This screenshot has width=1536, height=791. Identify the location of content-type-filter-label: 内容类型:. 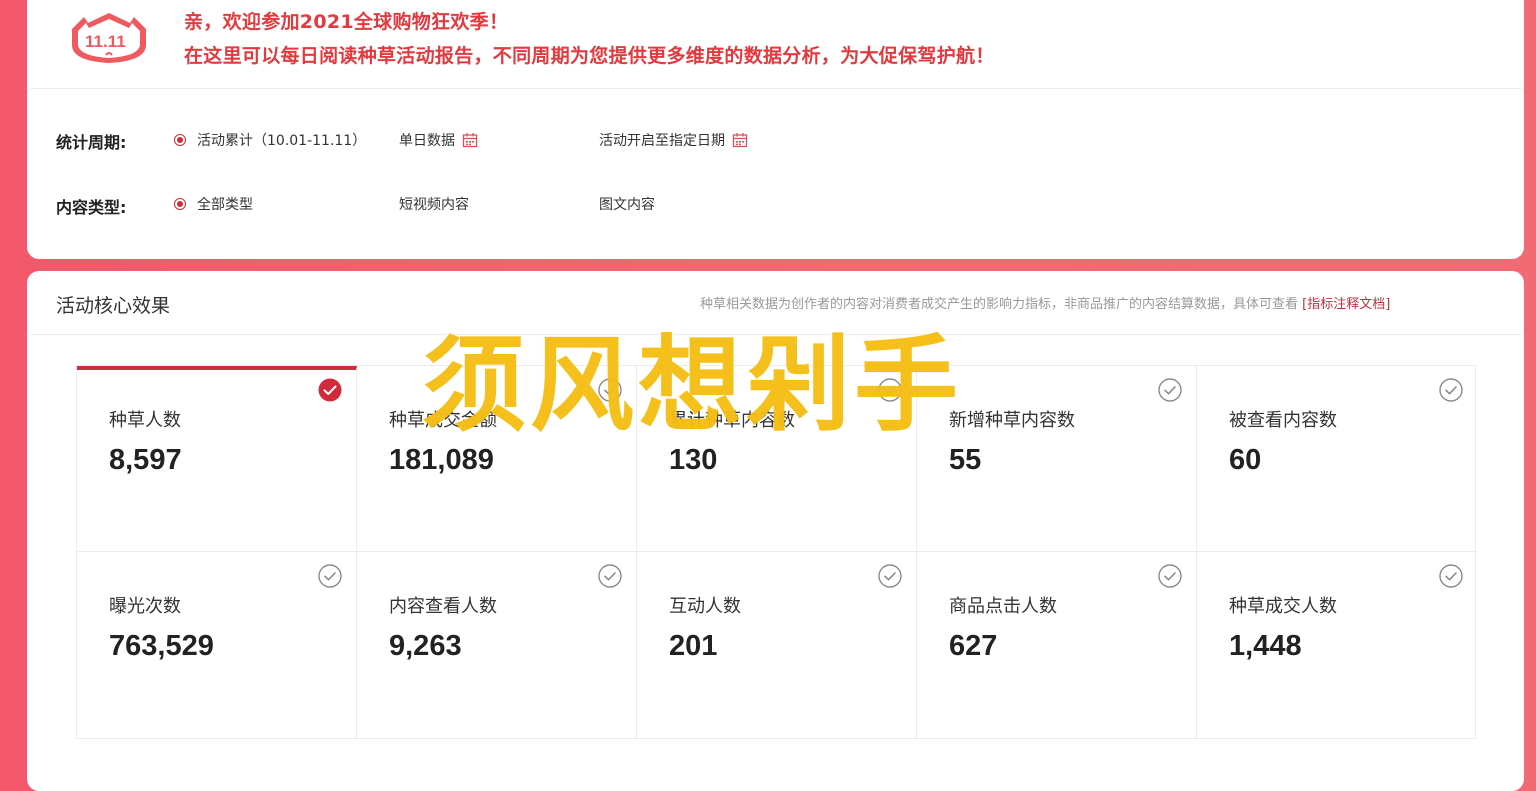
(91, 207).